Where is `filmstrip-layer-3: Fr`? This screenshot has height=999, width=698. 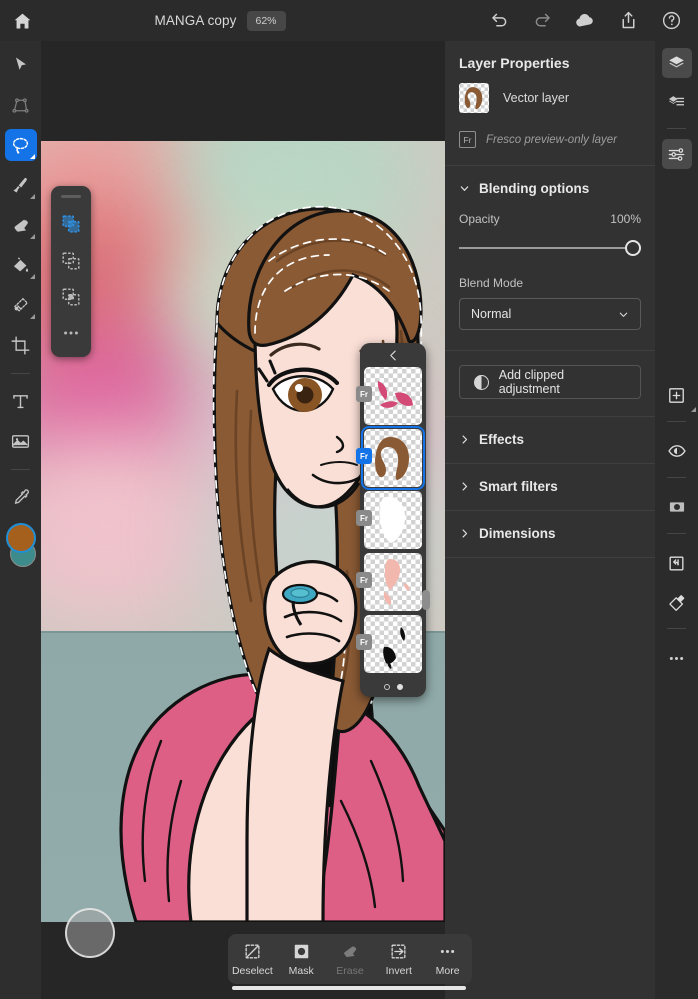 filmstrip-layer-3: Fr is located at coordinates (389, 520).